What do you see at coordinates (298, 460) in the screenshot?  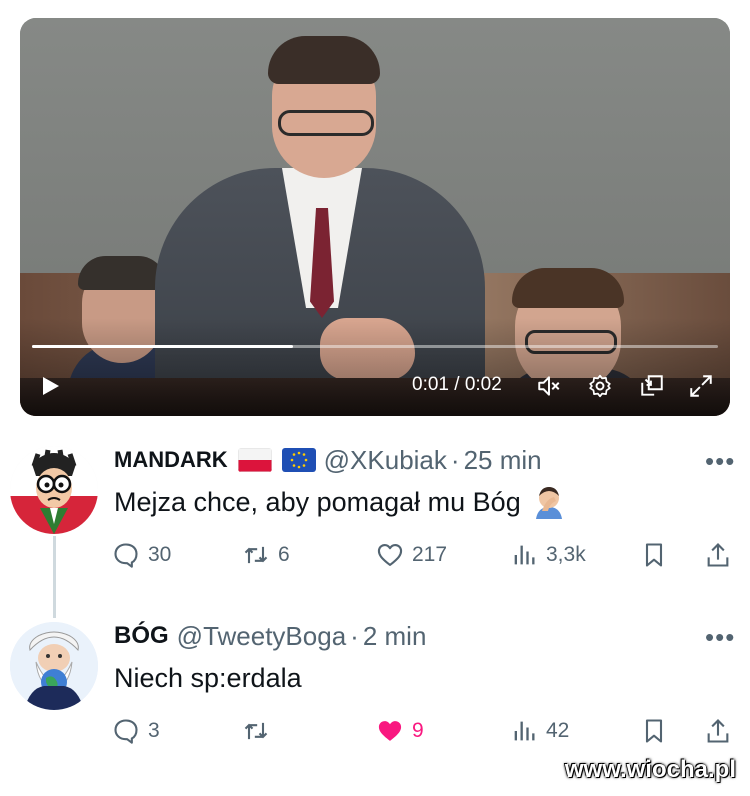 I see `eu-flag-icon` at bounding box center [298, 460].